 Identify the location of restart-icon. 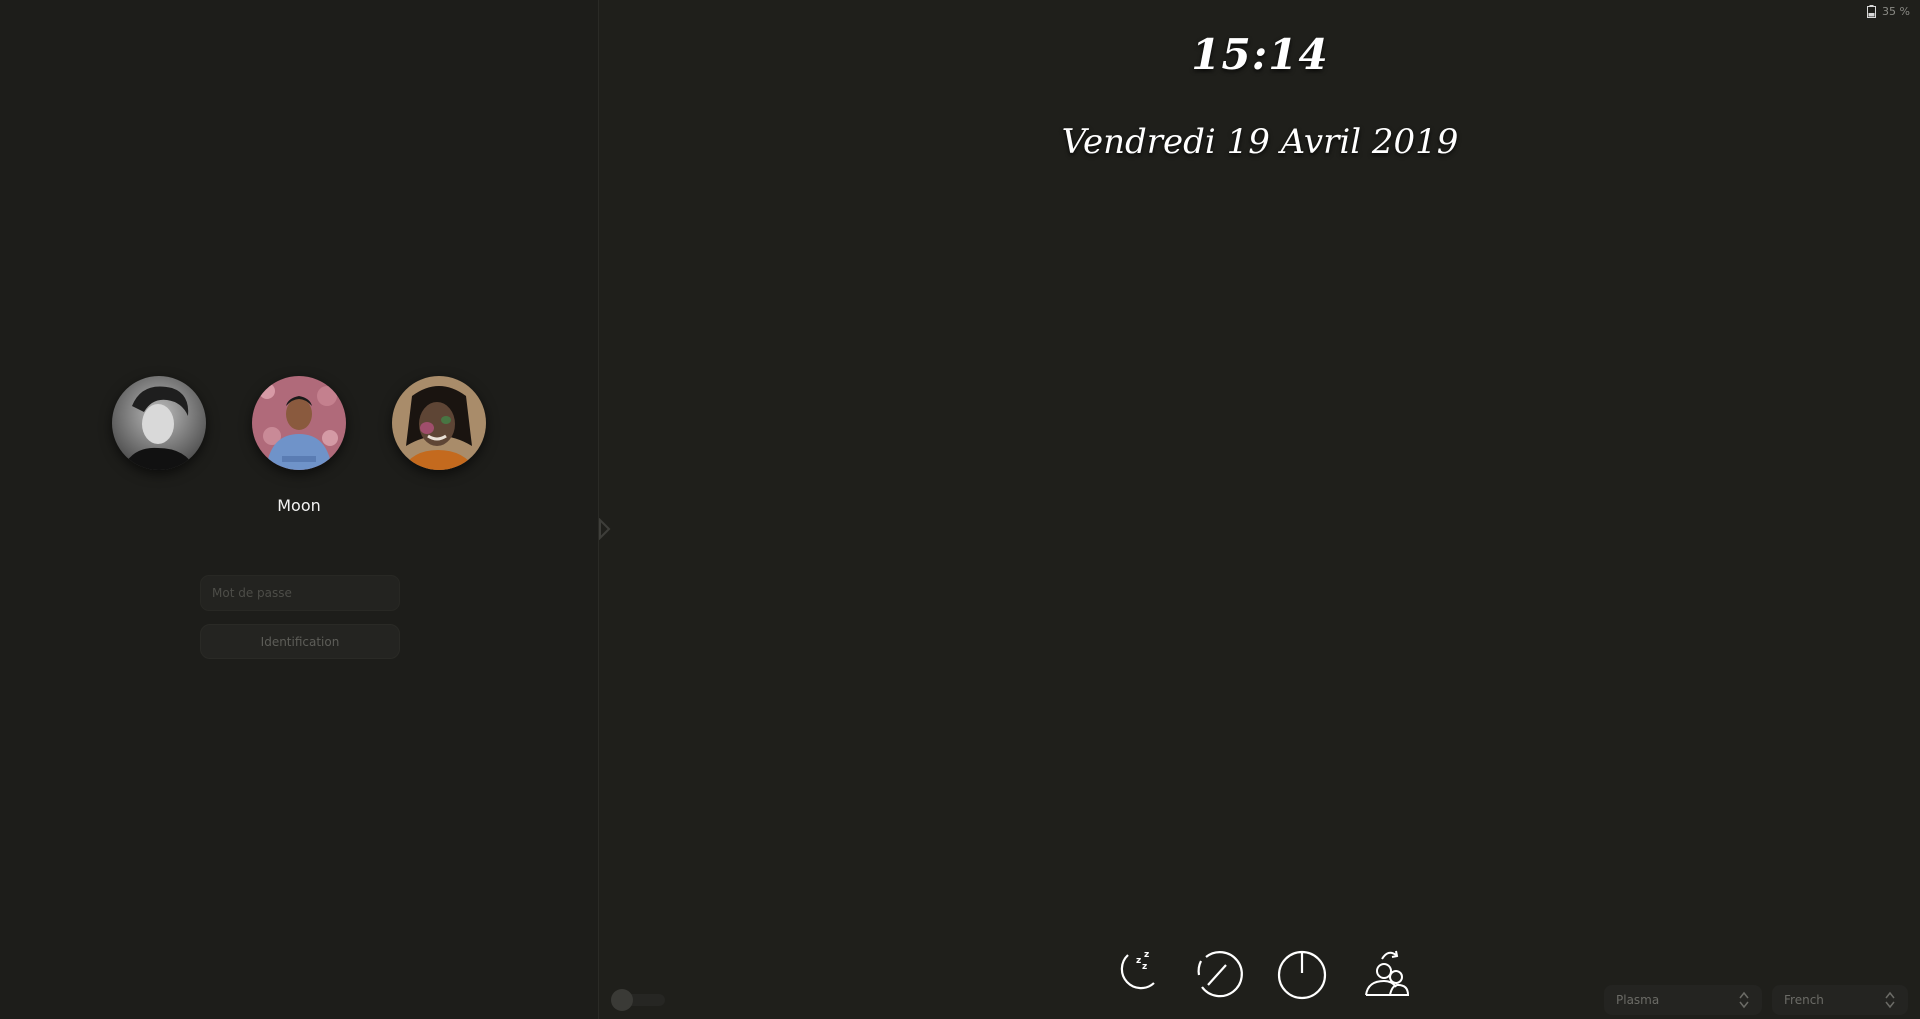
(1220, 974).